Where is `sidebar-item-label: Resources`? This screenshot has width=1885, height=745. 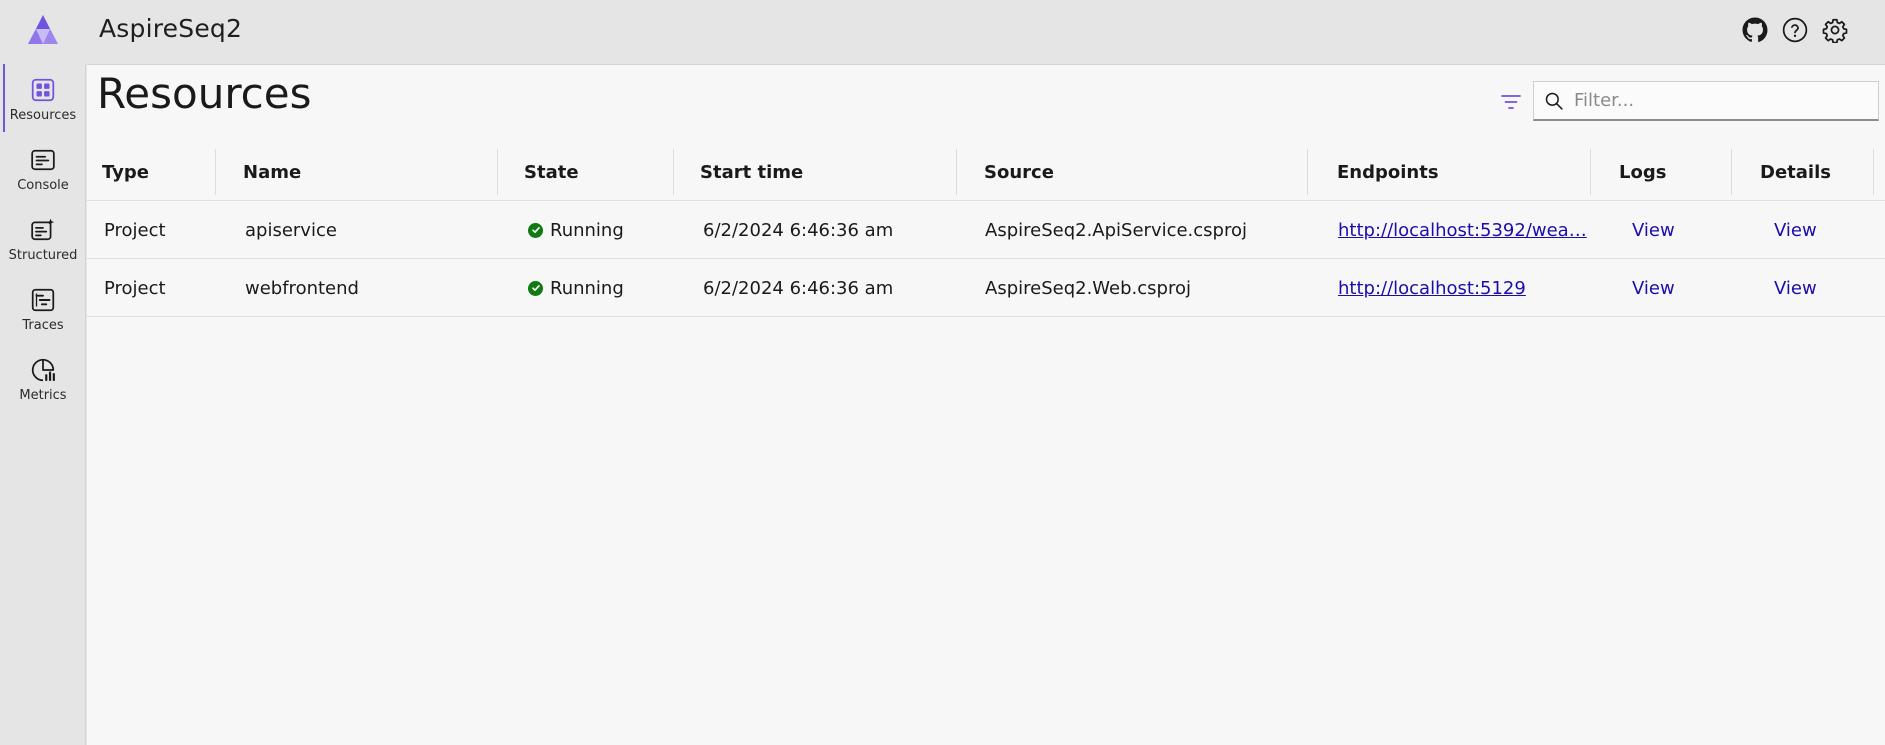 sidebar-item-label: Resources is located at coordinates (43, 115).